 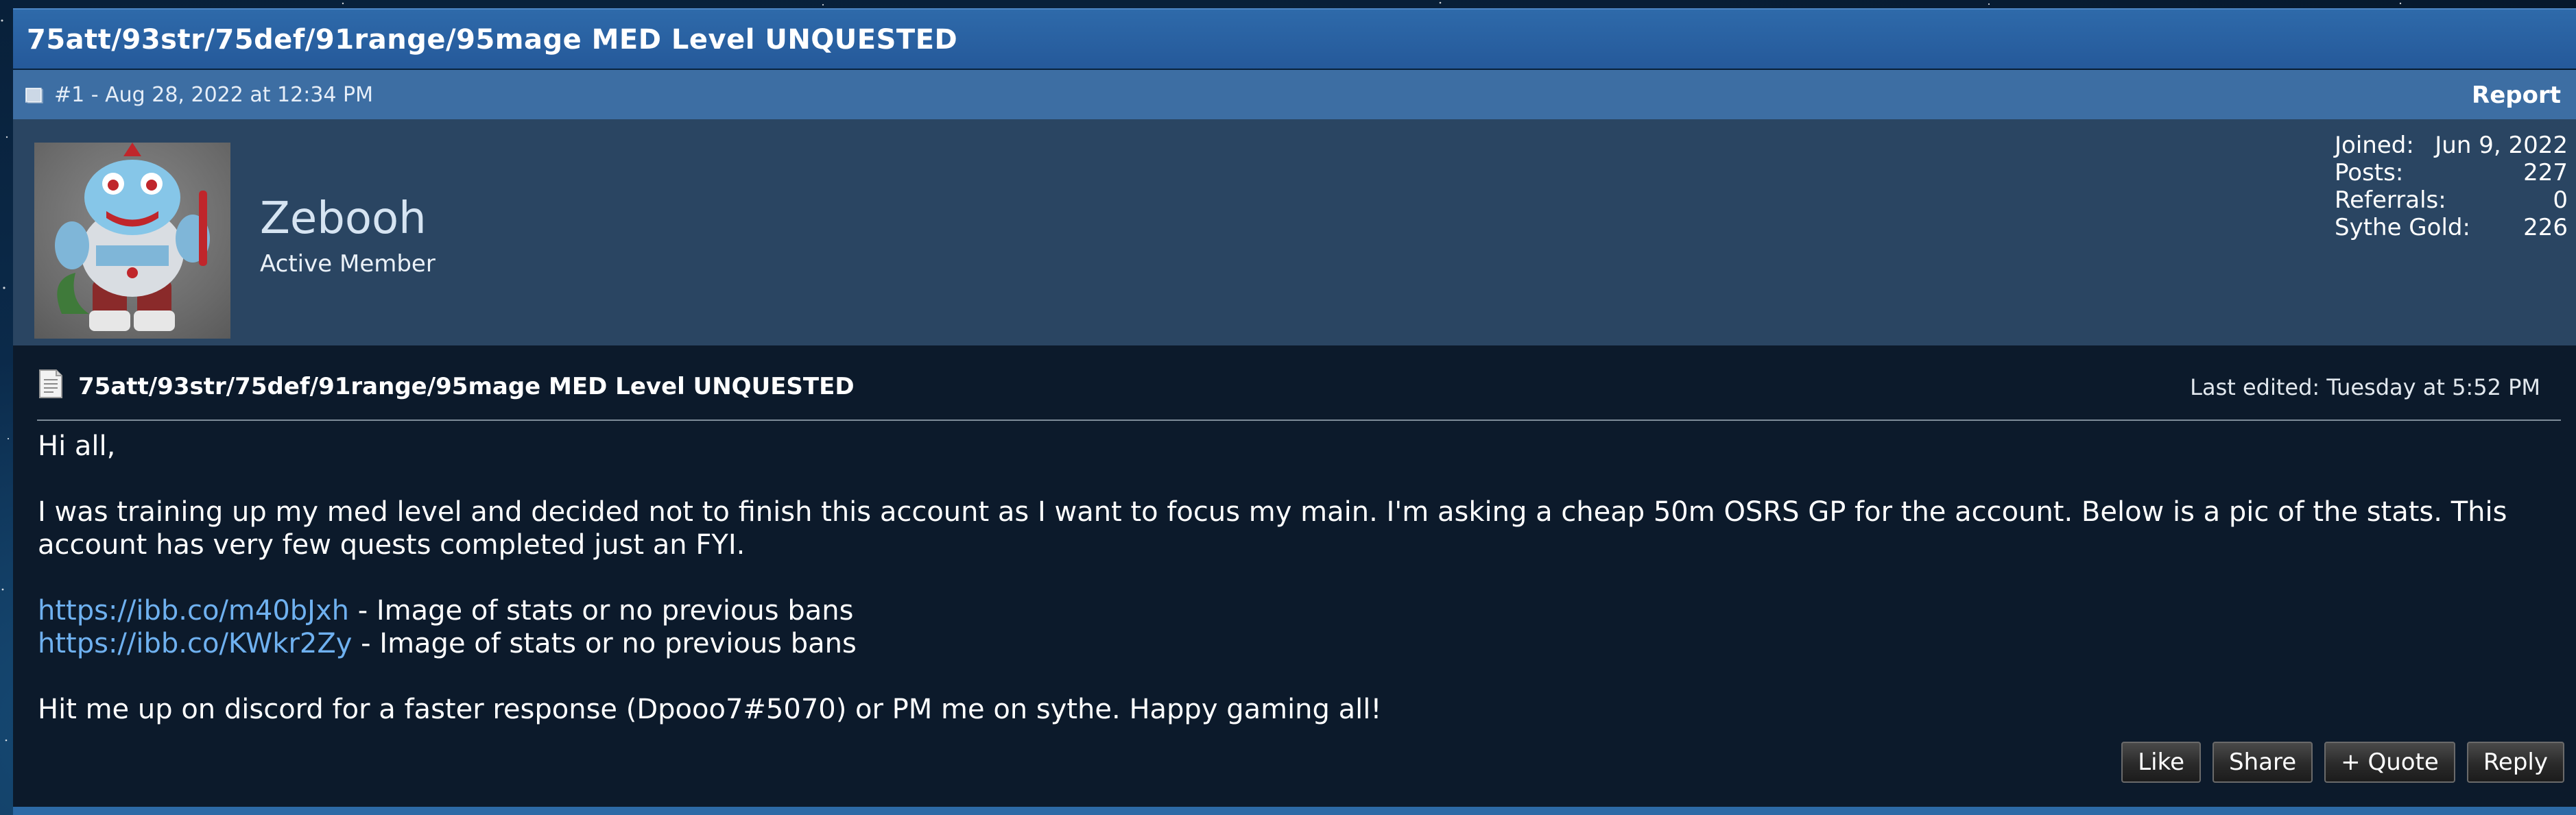 What do you see at coordinates (2161, 763) in the screenshot?
I see `like-button: Like` at bounding box center [2161, 763].